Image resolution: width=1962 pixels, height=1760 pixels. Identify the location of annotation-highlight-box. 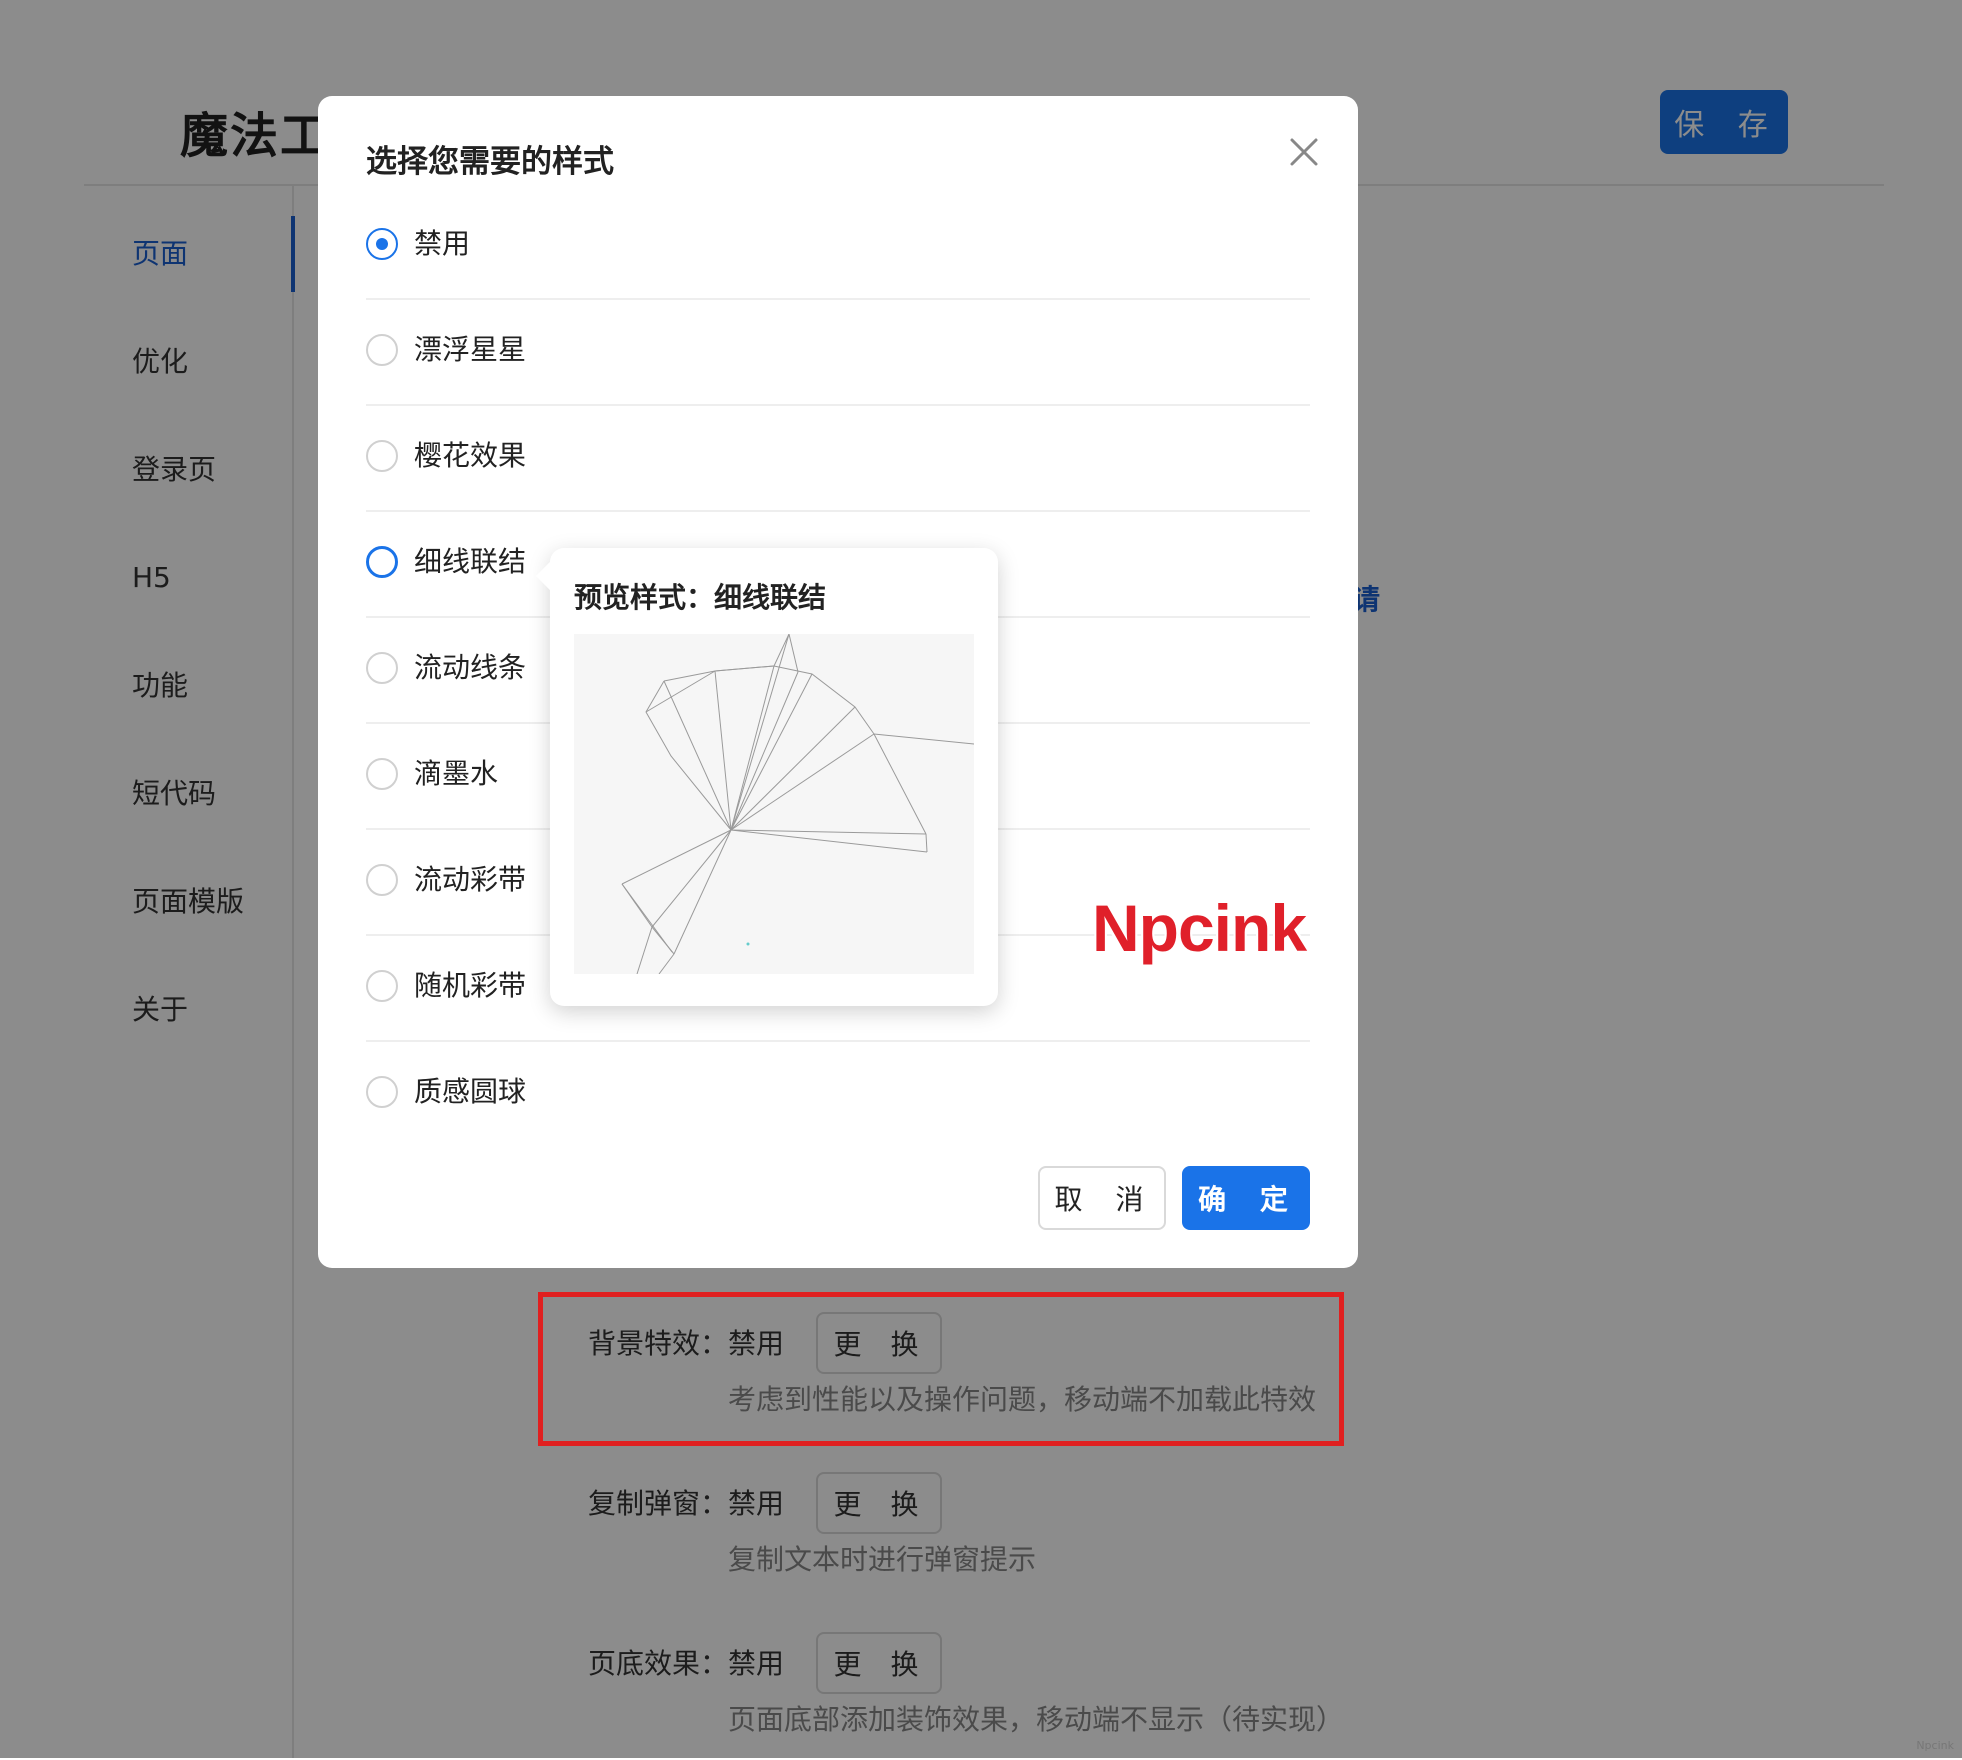
(941, 1369).